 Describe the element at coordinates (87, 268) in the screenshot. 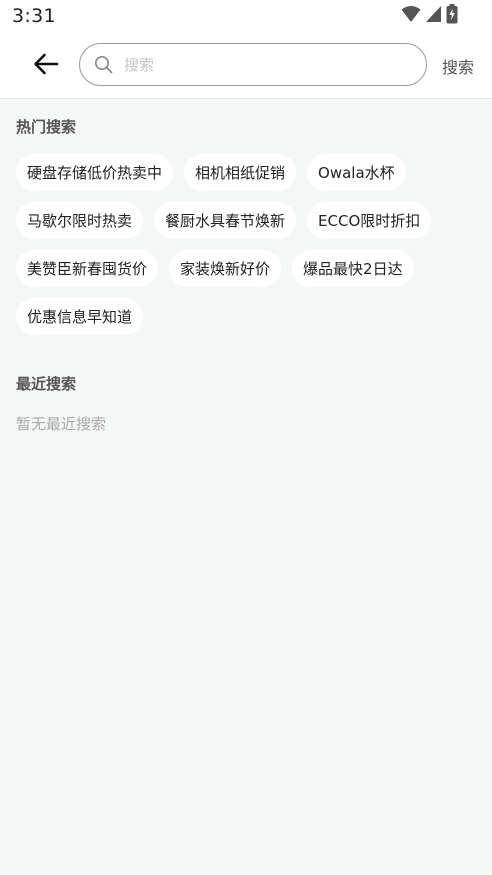

I see `hot-search-chip: 美赞臣新春囤货价` at that location.